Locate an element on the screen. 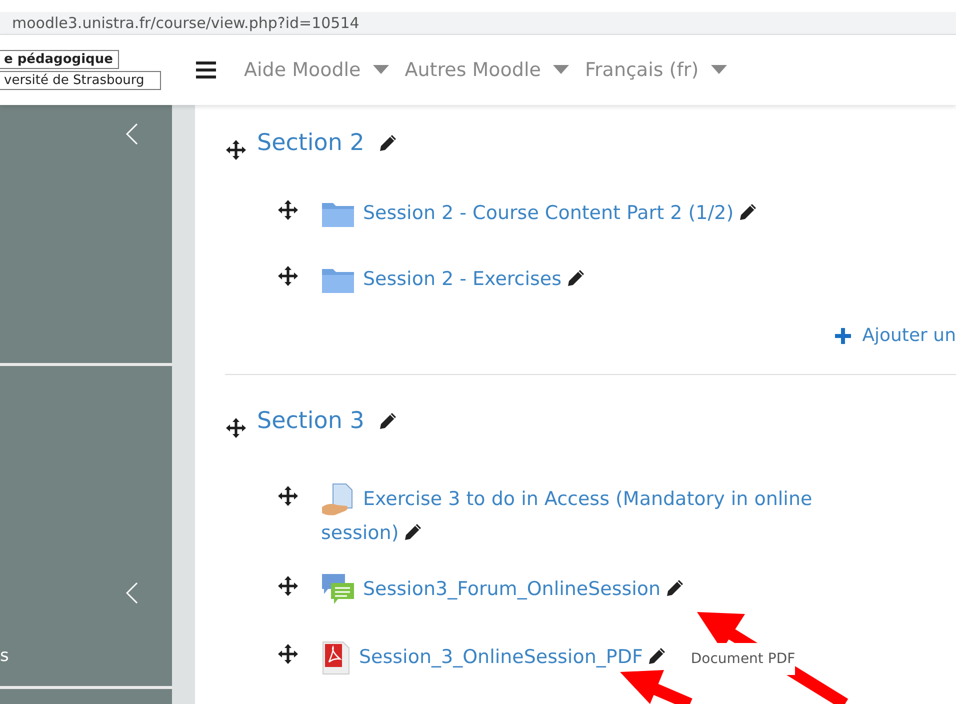 This screenshot has width=956, height=704. logo-text: versité de Strasbourg is located at coordinates (80, 80).